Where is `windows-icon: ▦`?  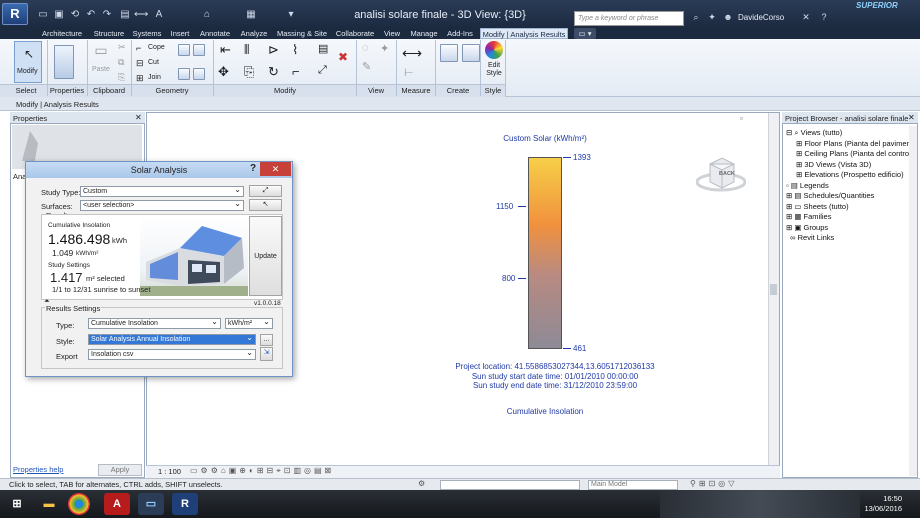
windows-icon: ▦ is located at coordinates (251, 15).